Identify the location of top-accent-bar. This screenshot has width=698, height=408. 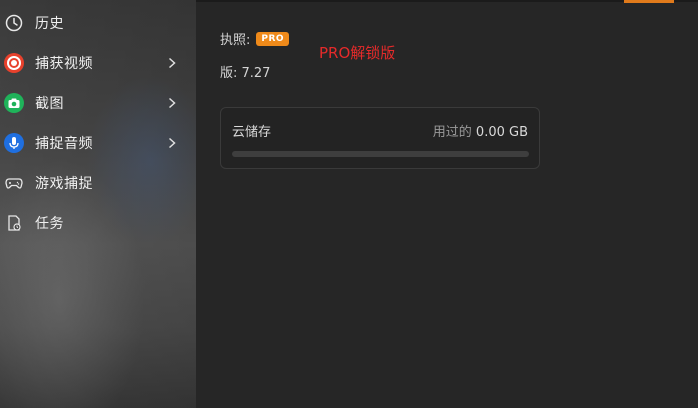
(649, 1).